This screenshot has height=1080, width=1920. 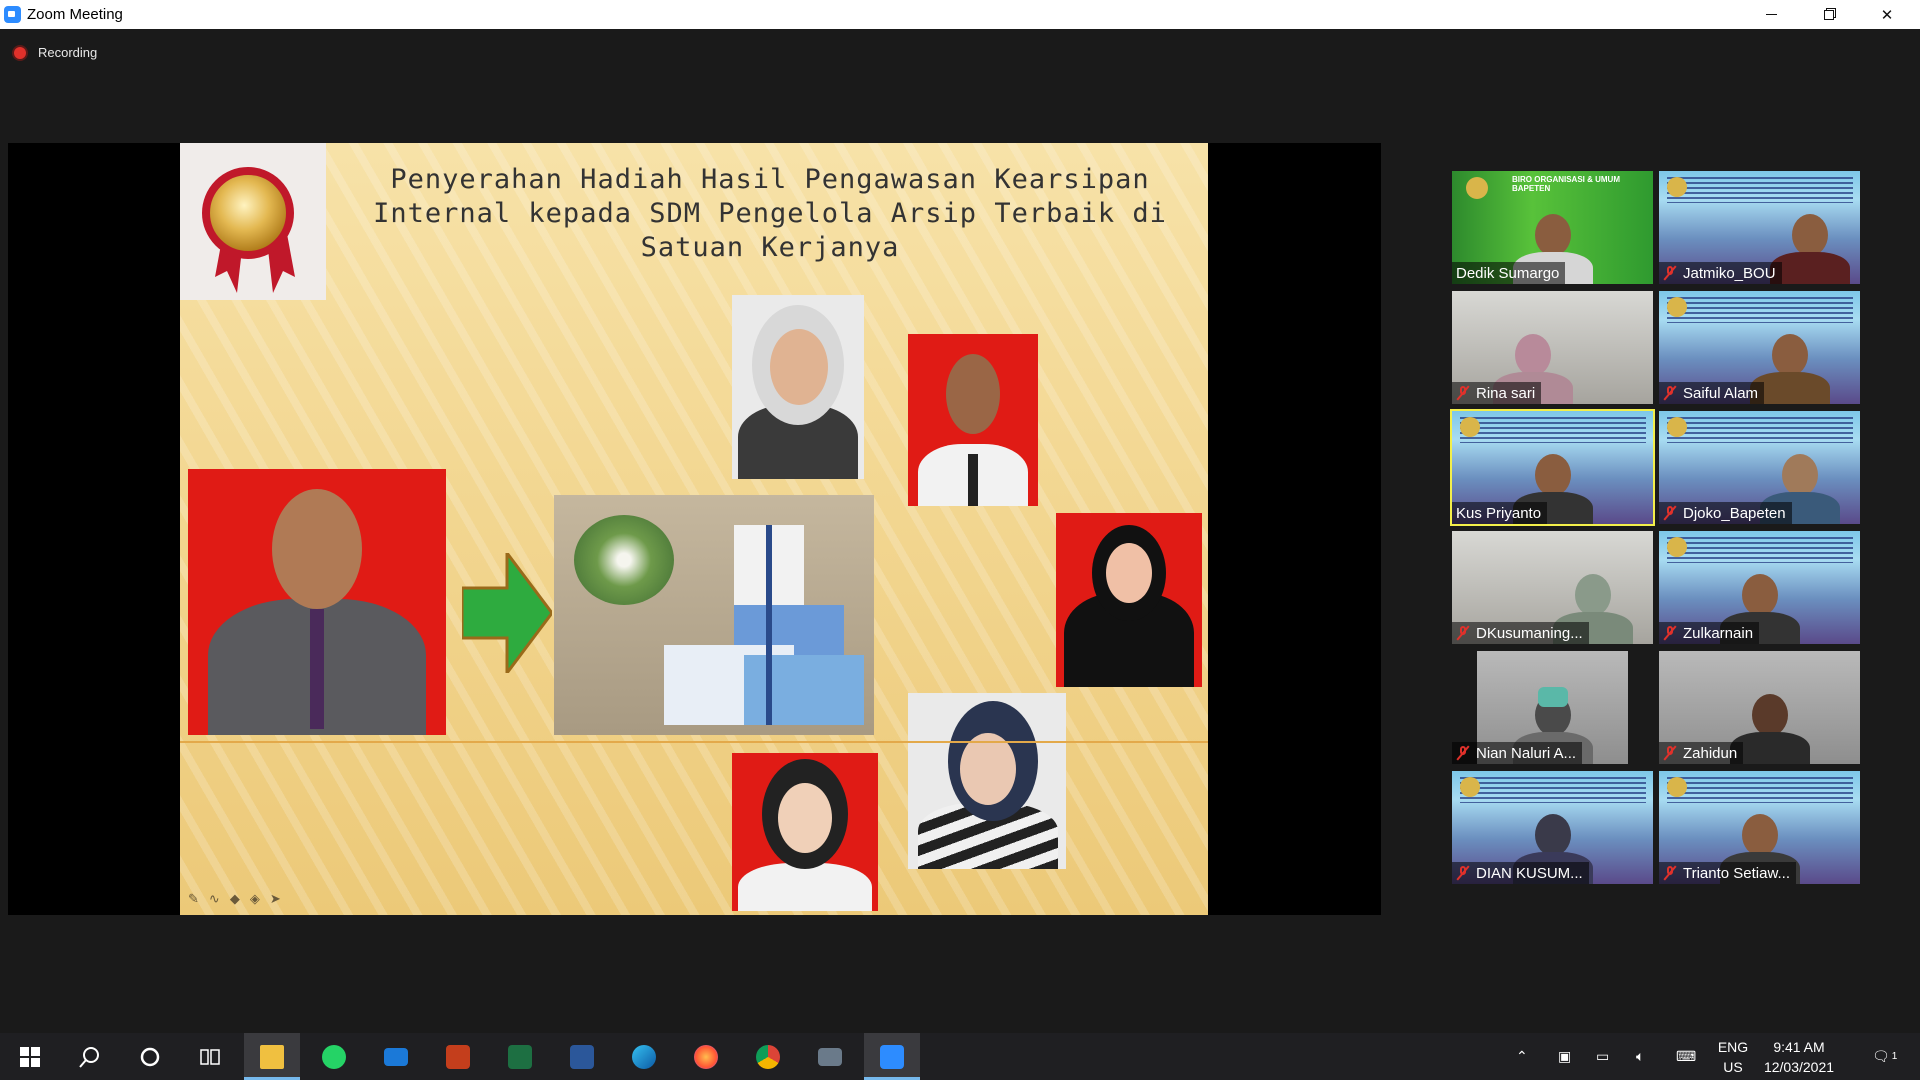 I want to click on title-bar: Zoom Meeting, so click(x=960, y=14).